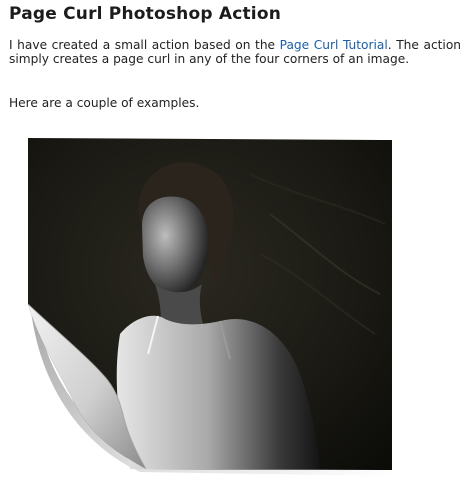  Describe the element at coordinates (145, 14) in the screenshot. I see `article-title: Page Curl Photoshop Action` at that location.